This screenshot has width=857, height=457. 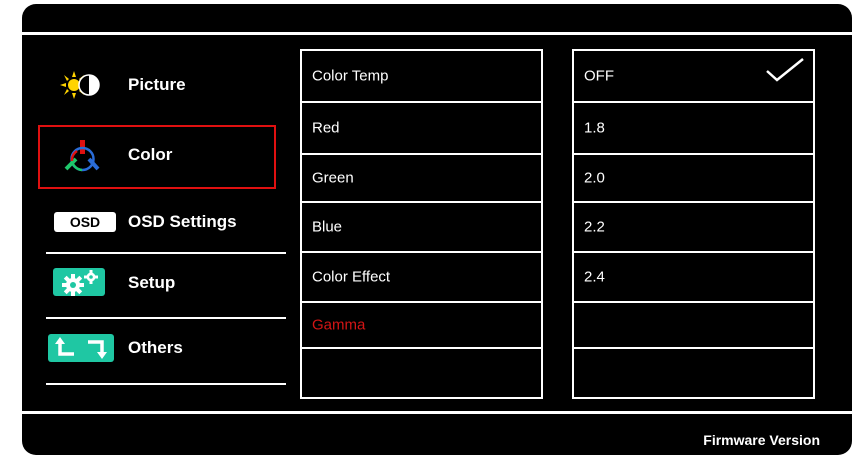 What do you see at coordinates (421, 129) in the screenshot?
I see `submenu-item-red: Red` at bounding box center [421, 129].